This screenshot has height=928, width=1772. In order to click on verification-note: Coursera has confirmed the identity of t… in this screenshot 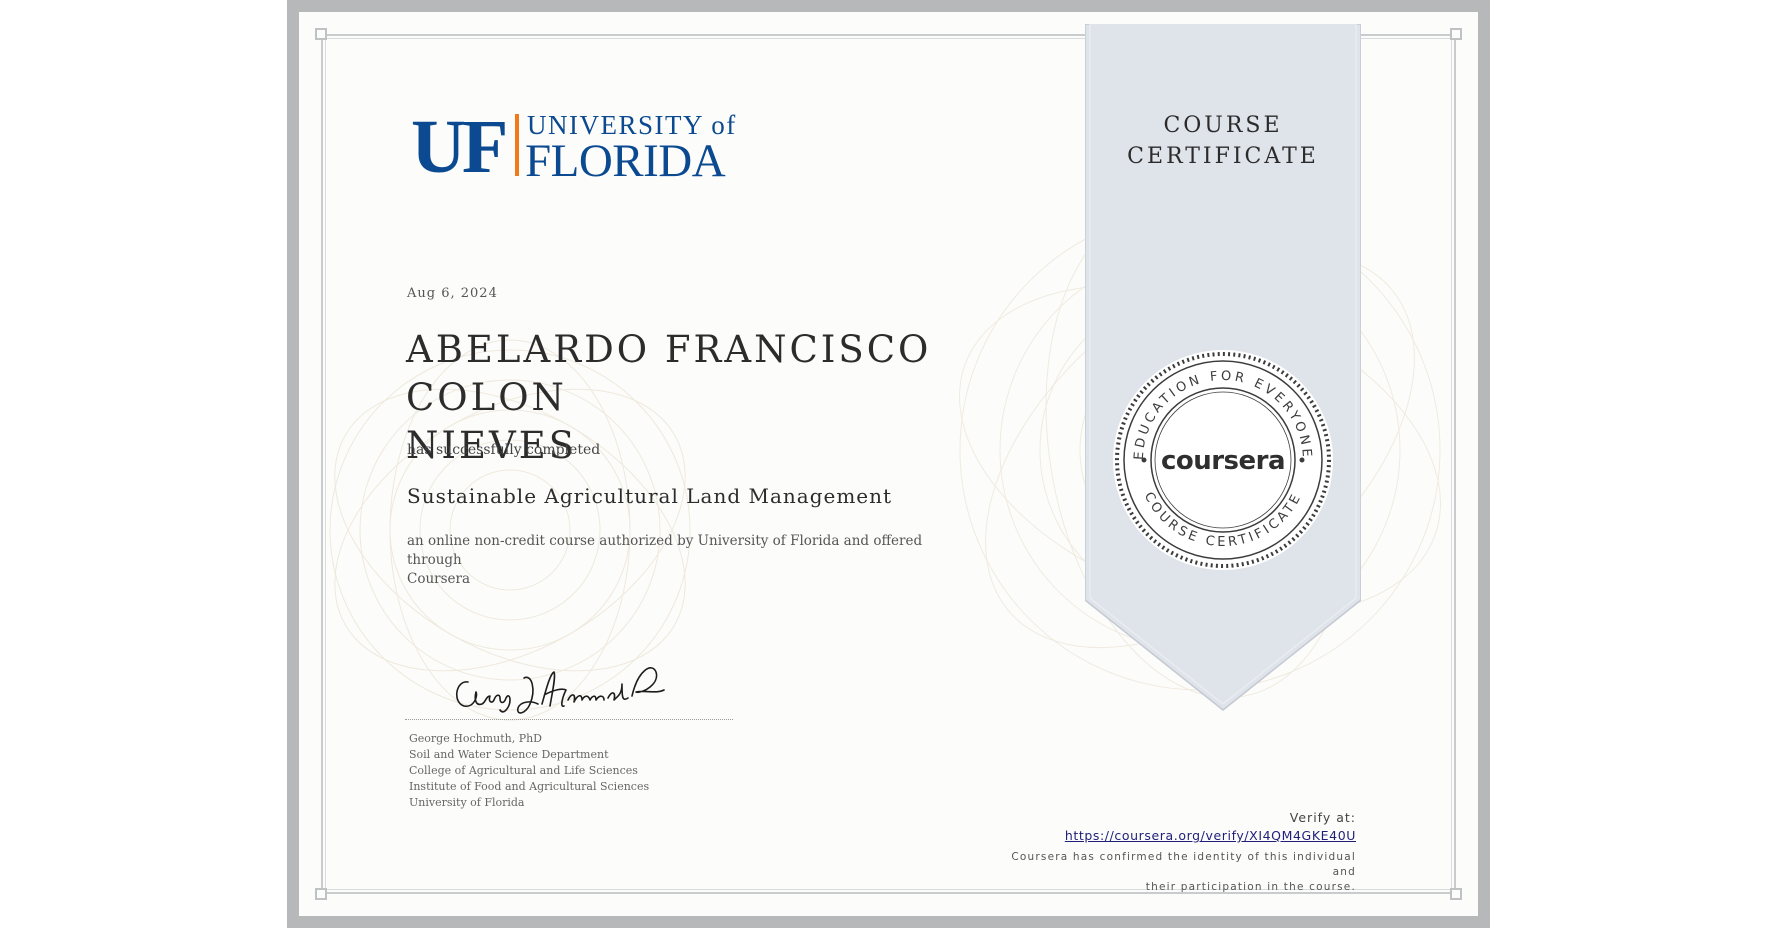, I will do `click(1178, 872)`.